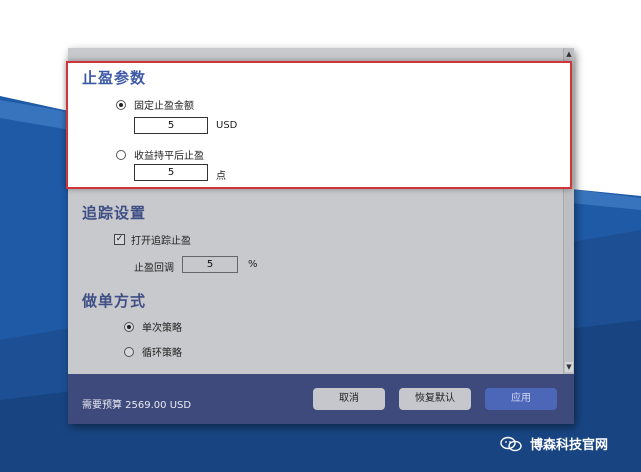 This screenshot has width=641, height=472. What do you see at coordinates (569, 54) in the screenshot?
I see `scroll-up-arrow-icon: ▲` at bounding box center [569, 54].